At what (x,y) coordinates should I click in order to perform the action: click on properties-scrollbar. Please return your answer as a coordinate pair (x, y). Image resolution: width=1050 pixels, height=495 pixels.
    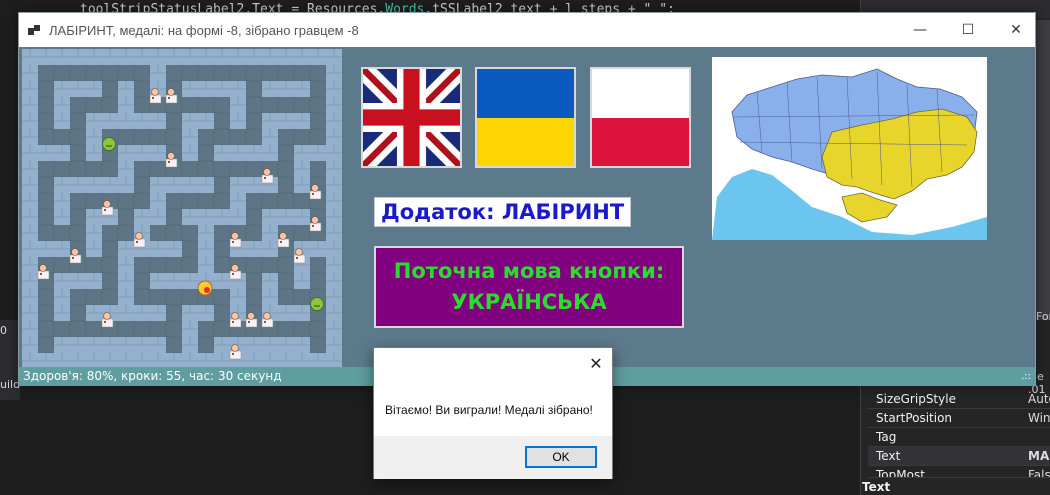
    Looking at the image, I should click on (1042, 170).